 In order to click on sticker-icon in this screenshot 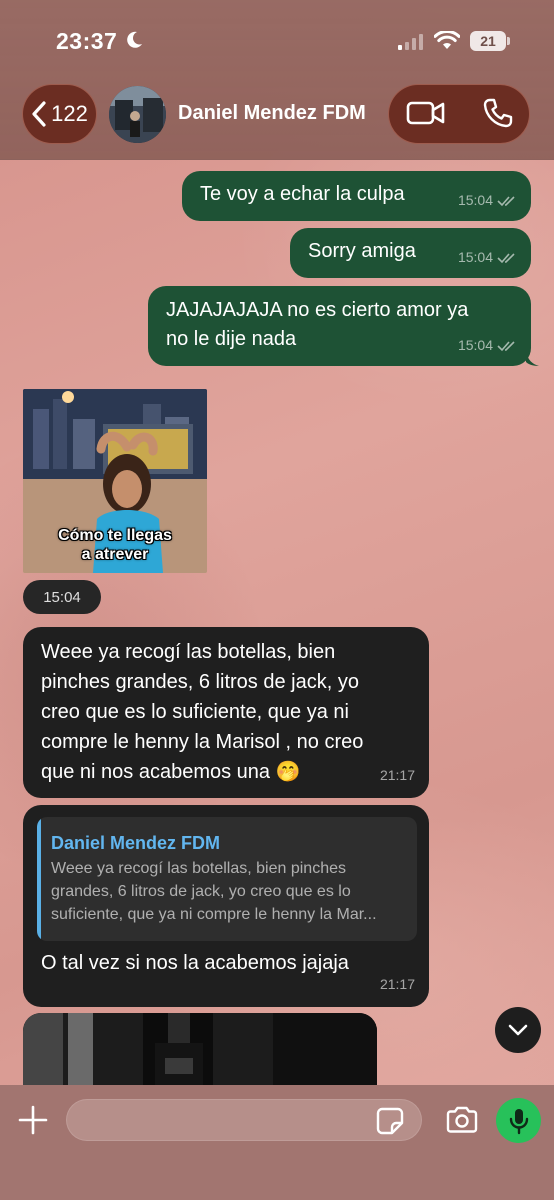, I will do `click(390, 1121)`.